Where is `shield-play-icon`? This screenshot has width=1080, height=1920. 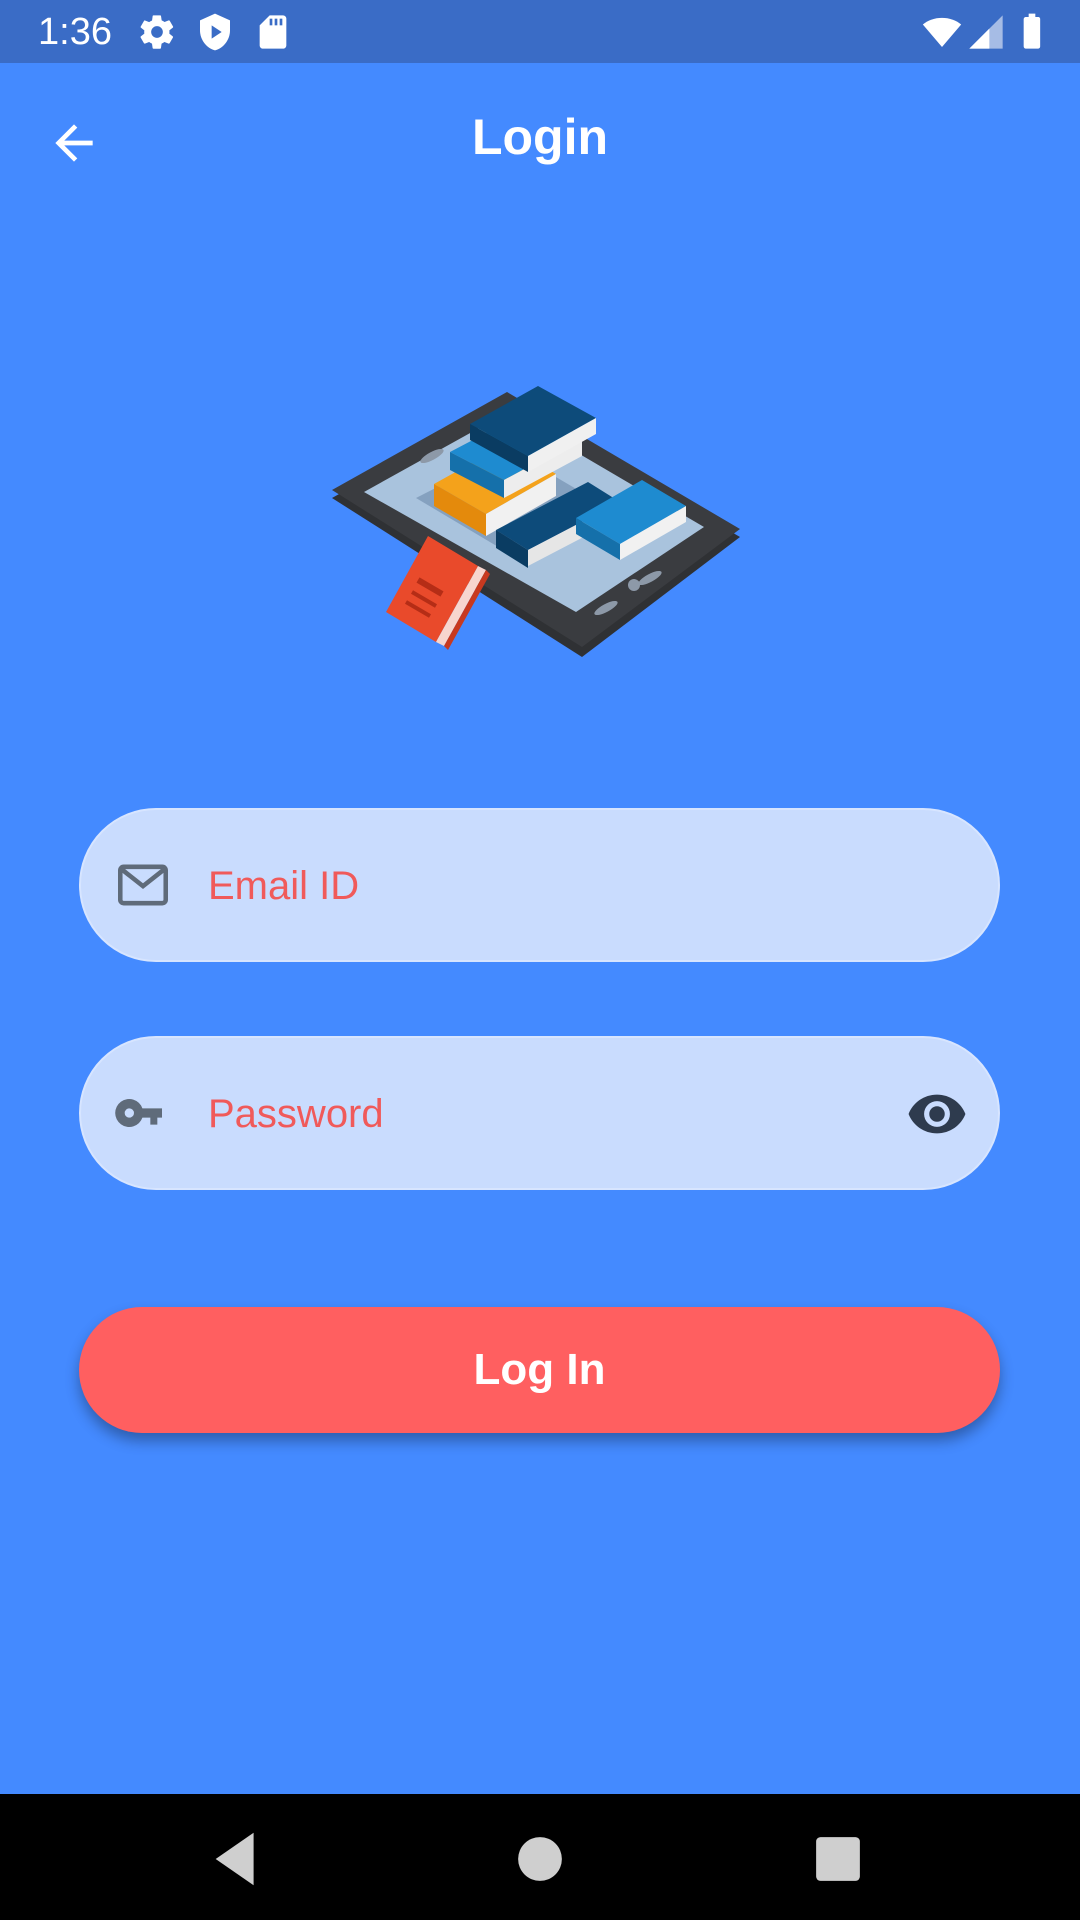
shield-play-icon is located at coordinates (215, 32).